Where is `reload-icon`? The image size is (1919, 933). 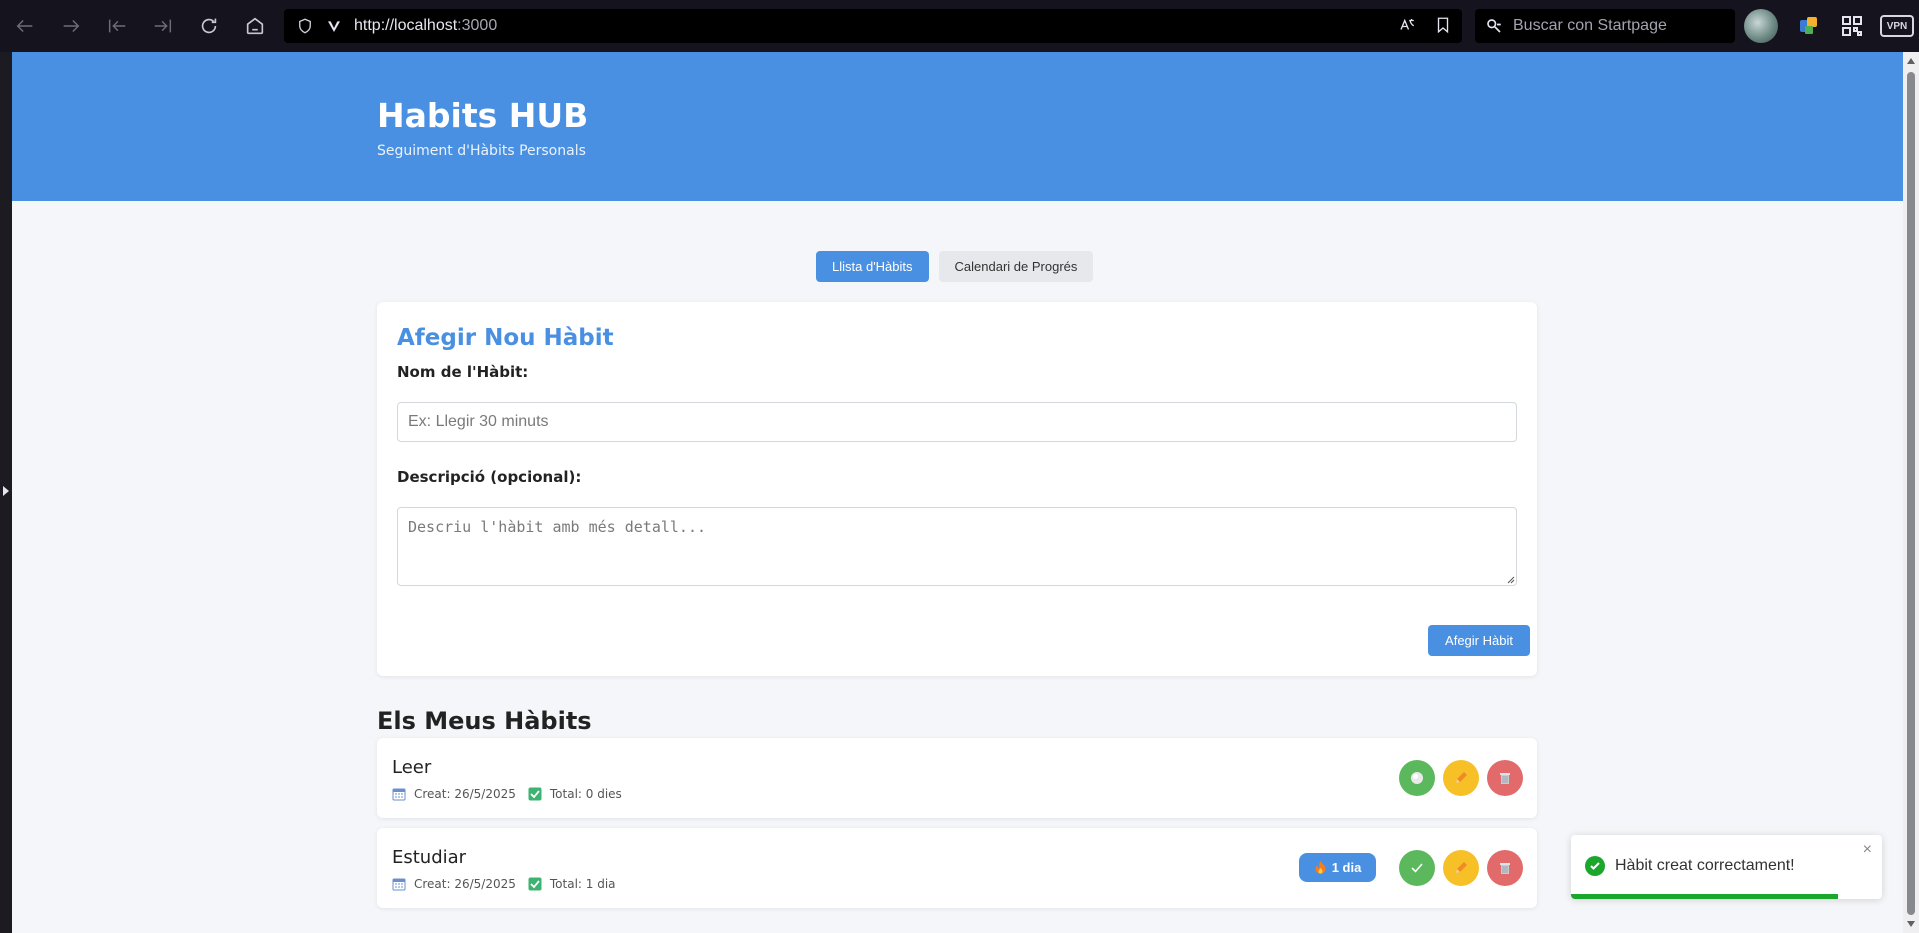 reload-icon is located at coordinates (209, 26).